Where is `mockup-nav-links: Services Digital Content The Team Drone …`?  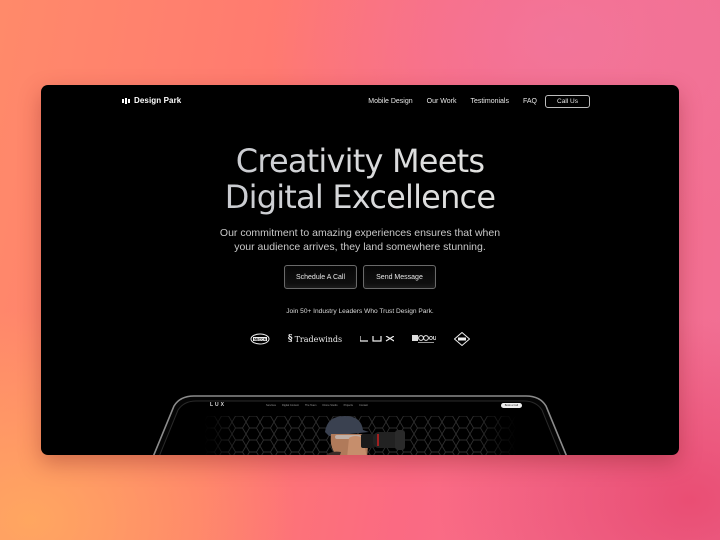 mockup-nav-links: Services Digital Content The Team Drone … is located at coordinates (317, 405).